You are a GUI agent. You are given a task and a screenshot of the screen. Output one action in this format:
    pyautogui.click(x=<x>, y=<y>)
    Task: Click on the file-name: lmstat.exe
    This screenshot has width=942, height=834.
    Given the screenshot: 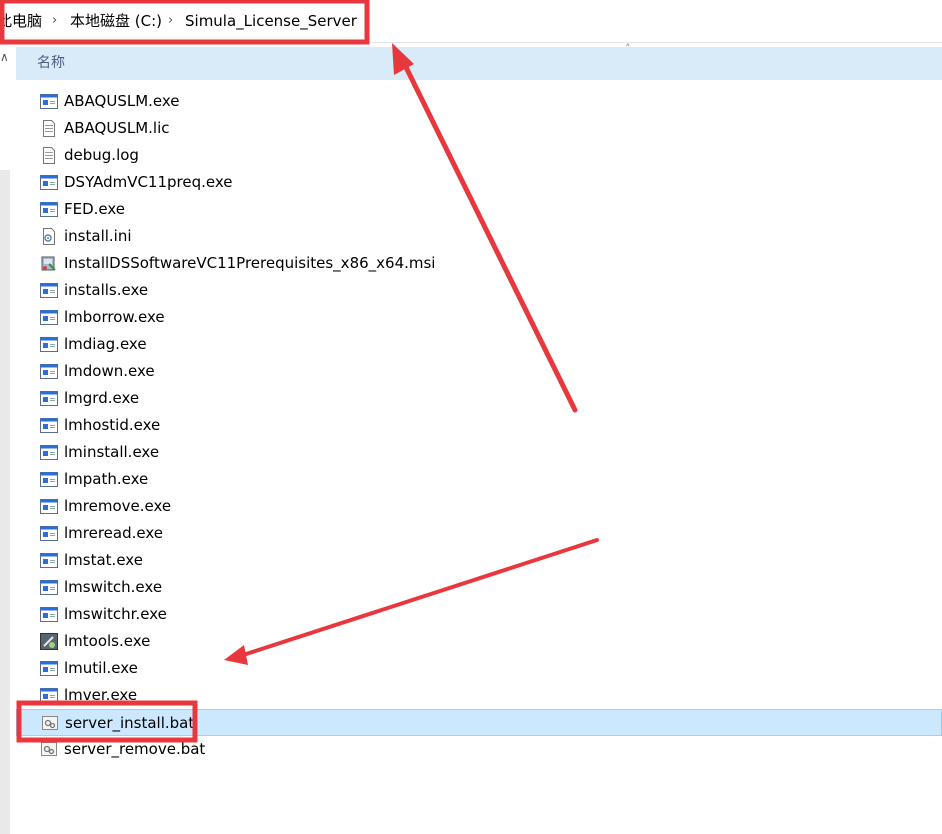 What is the action you would take?
    pyautogui.click(x=103, y=560)
    